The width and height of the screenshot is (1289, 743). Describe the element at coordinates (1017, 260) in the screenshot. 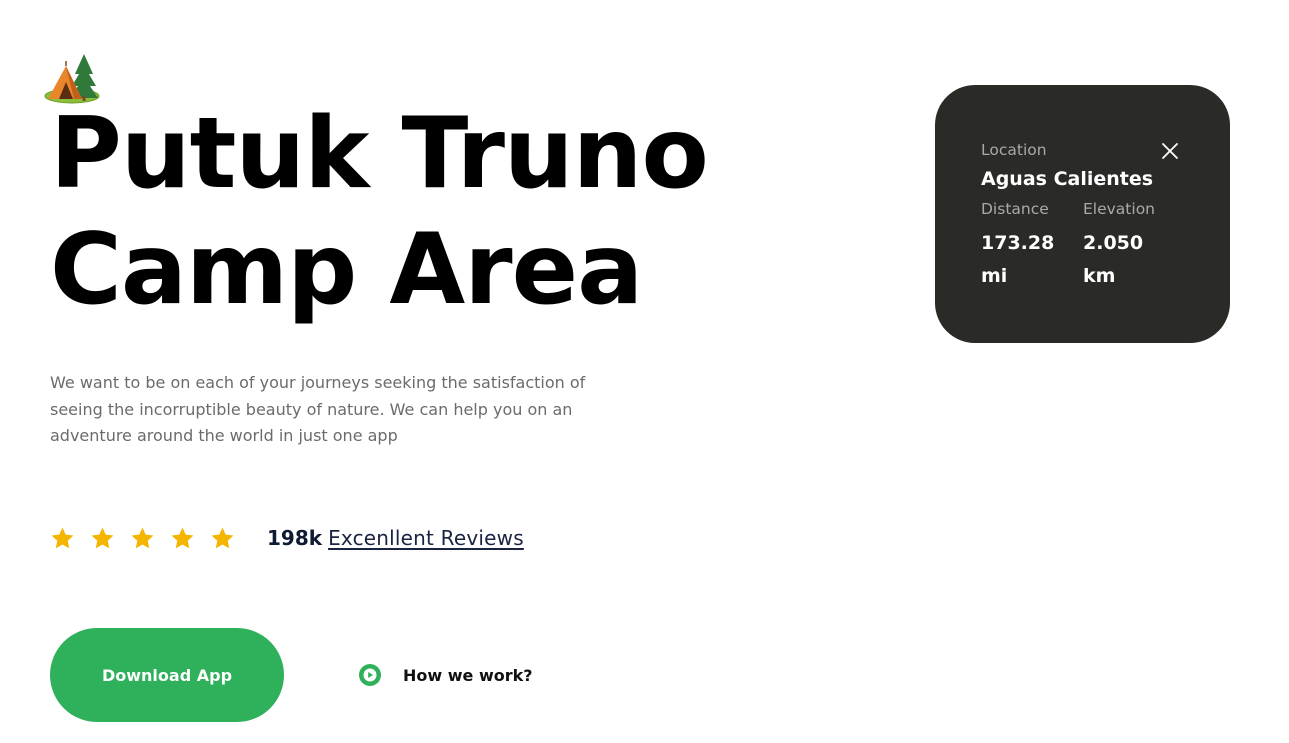

I see `distance-value: 173.28 mi` at that location.